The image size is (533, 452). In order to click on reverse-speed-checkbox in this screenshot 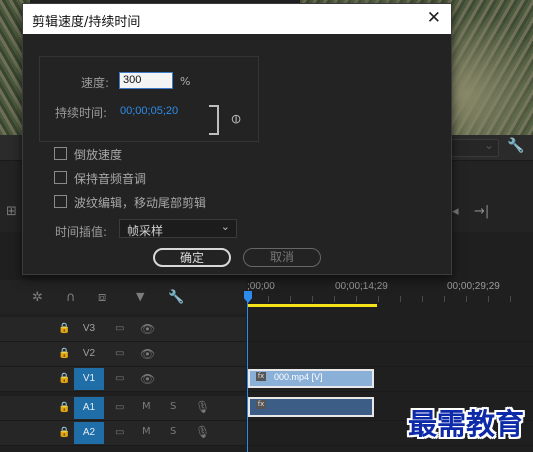, I will do `click(60, 153)`.